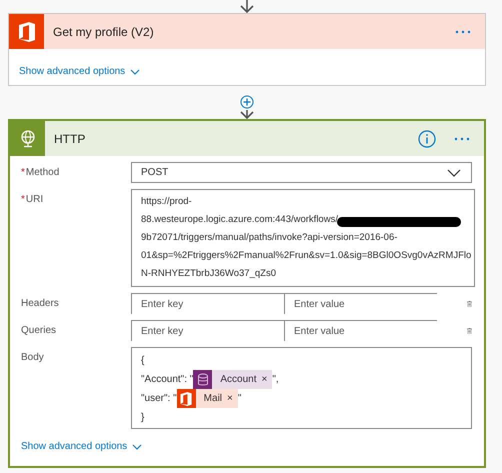  Describe the element at coordinates (167, 379) in the screenshot. I see `code-text: "Account": "` at that location.